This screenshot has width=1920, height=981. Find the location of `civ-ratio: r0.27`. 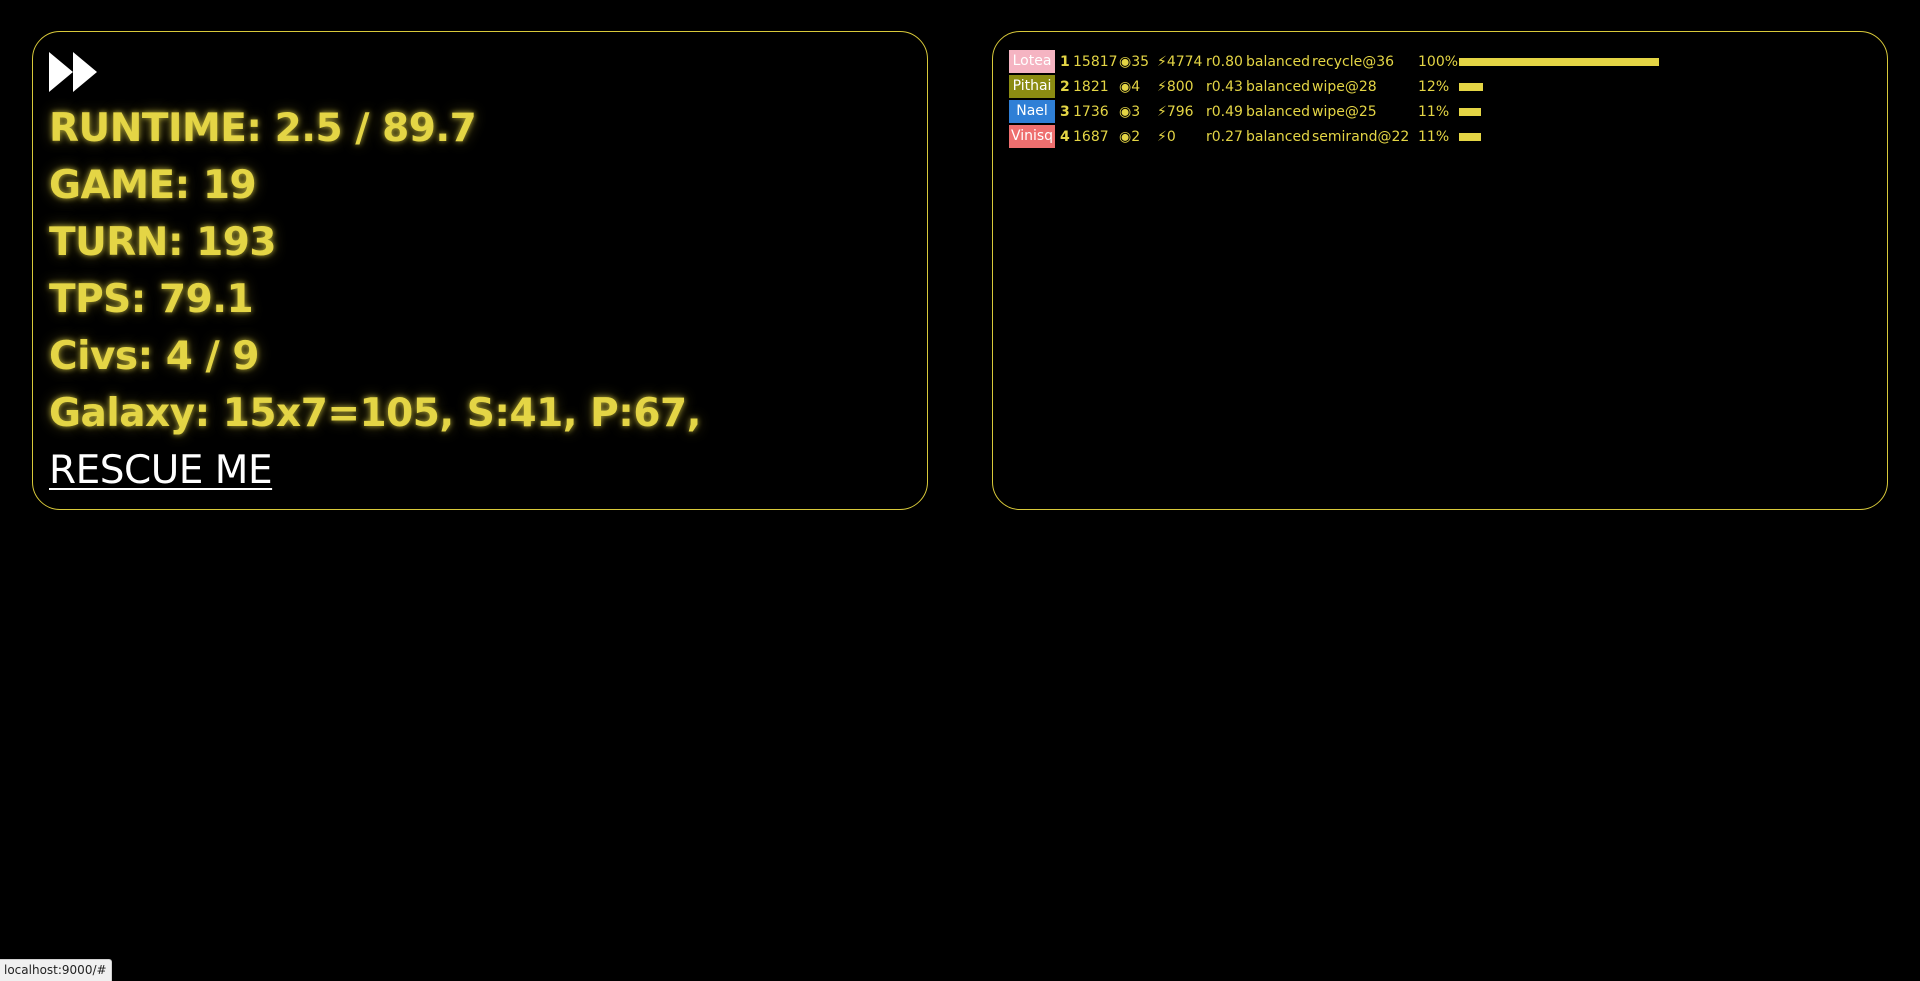

civ-ratio: r0.27 is located at coordinates (1224, 136).